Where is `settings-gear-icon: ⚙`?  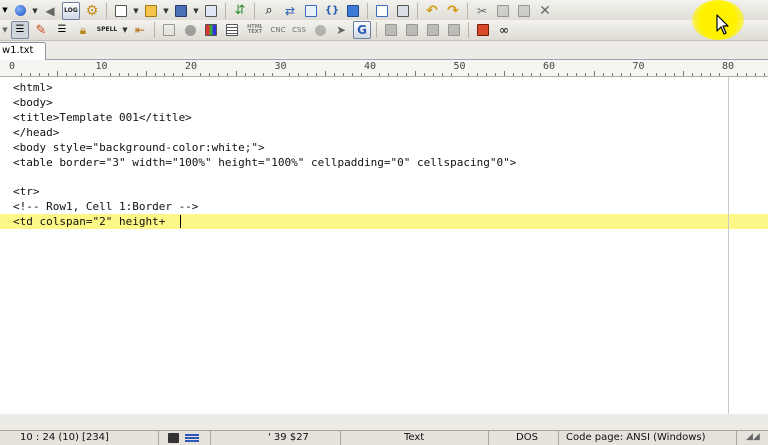 settings-gear-icon: ⚙ is located at coordinates (92, 11).